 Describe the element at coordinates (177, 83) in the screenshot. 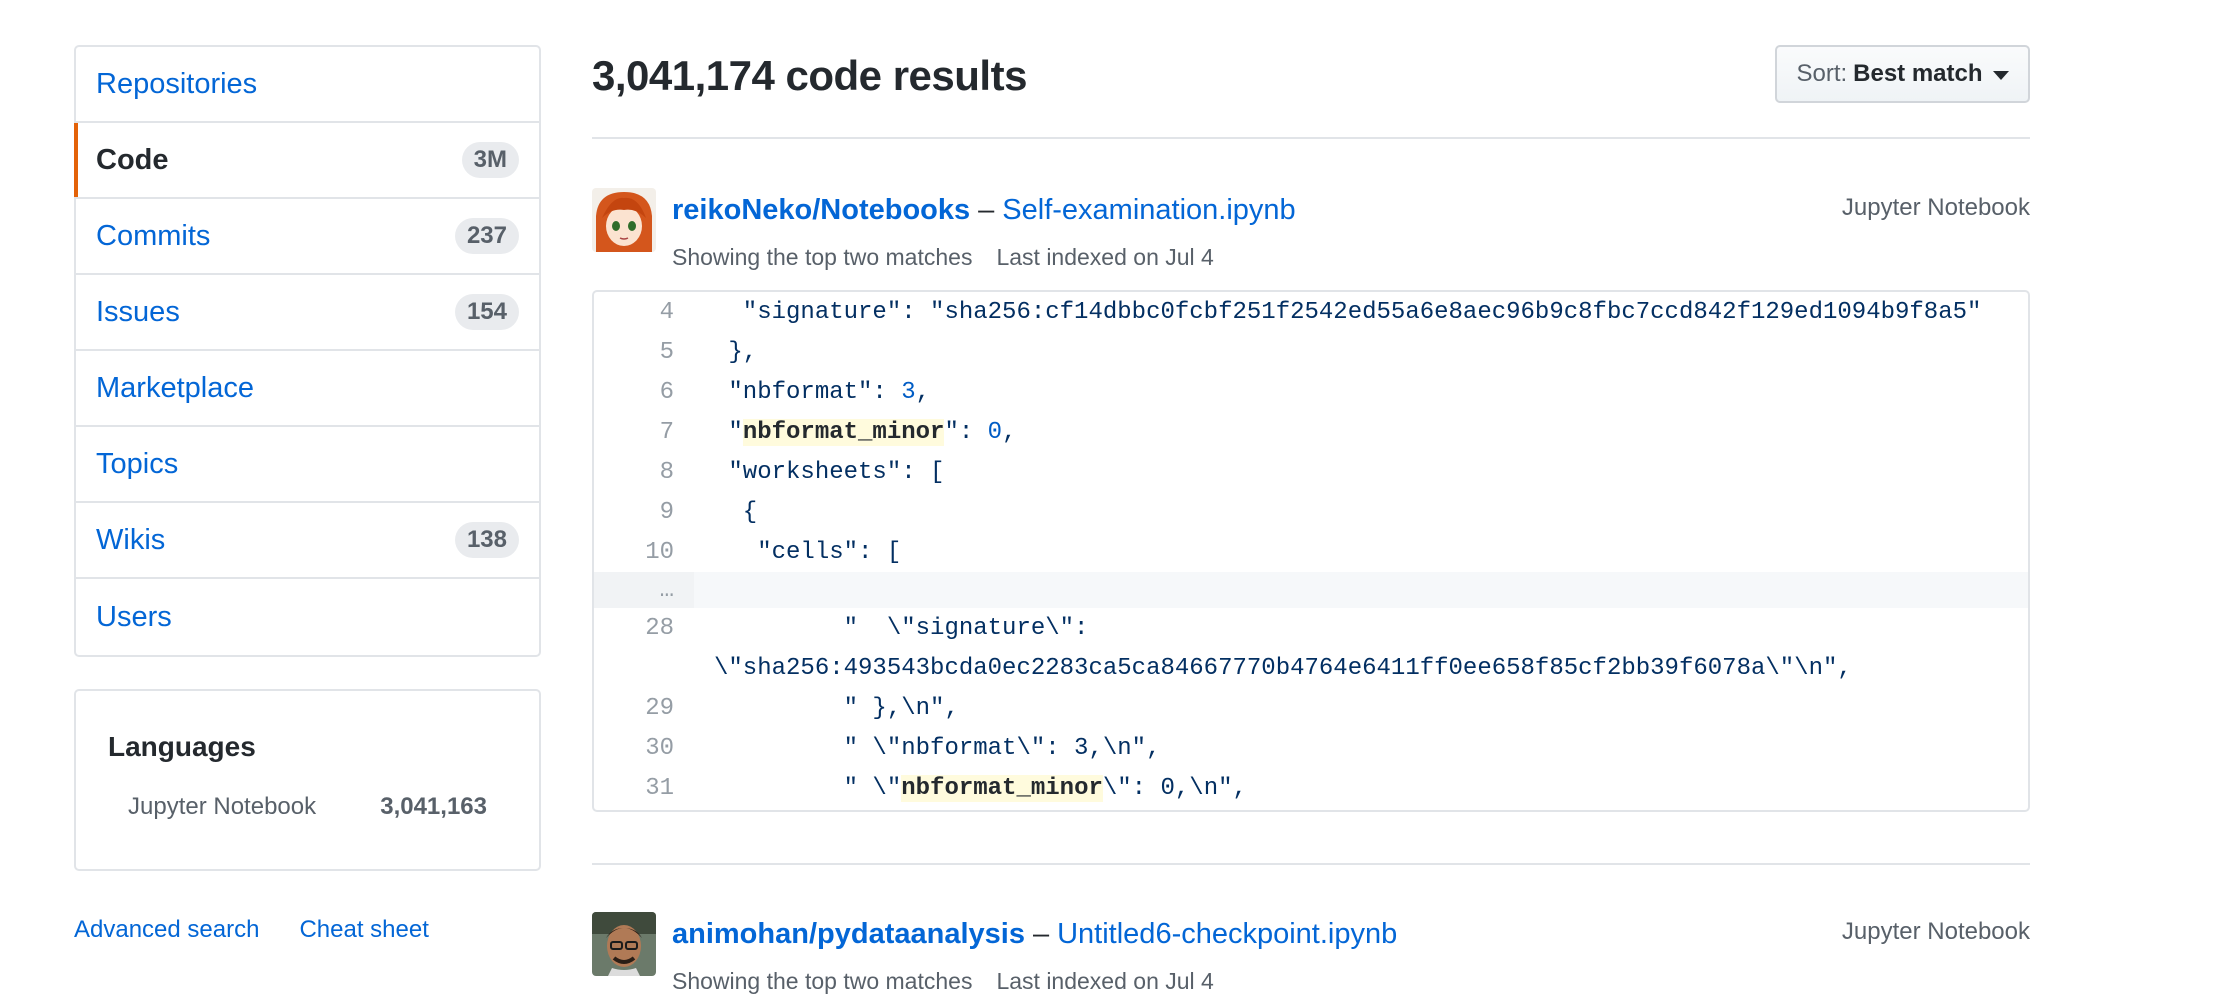

I see `nav-item-label: Repositories` at that location.